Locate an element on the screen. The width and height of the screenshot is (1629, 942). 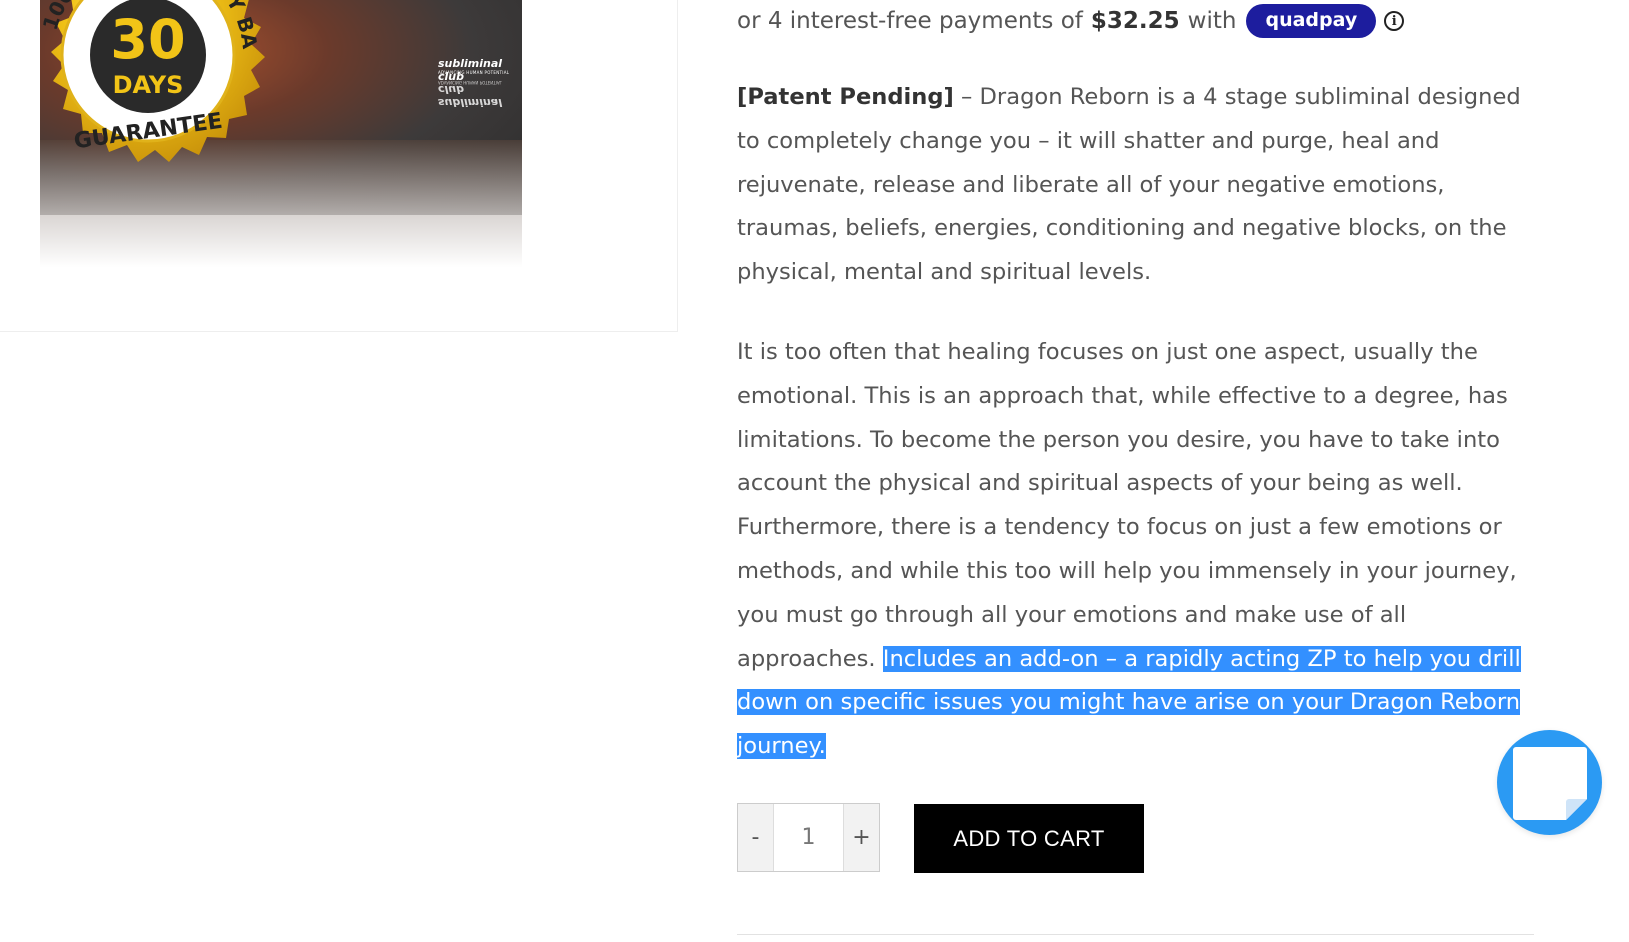
quadpay-logo: quadpay is located at coordinates (1311, 21).